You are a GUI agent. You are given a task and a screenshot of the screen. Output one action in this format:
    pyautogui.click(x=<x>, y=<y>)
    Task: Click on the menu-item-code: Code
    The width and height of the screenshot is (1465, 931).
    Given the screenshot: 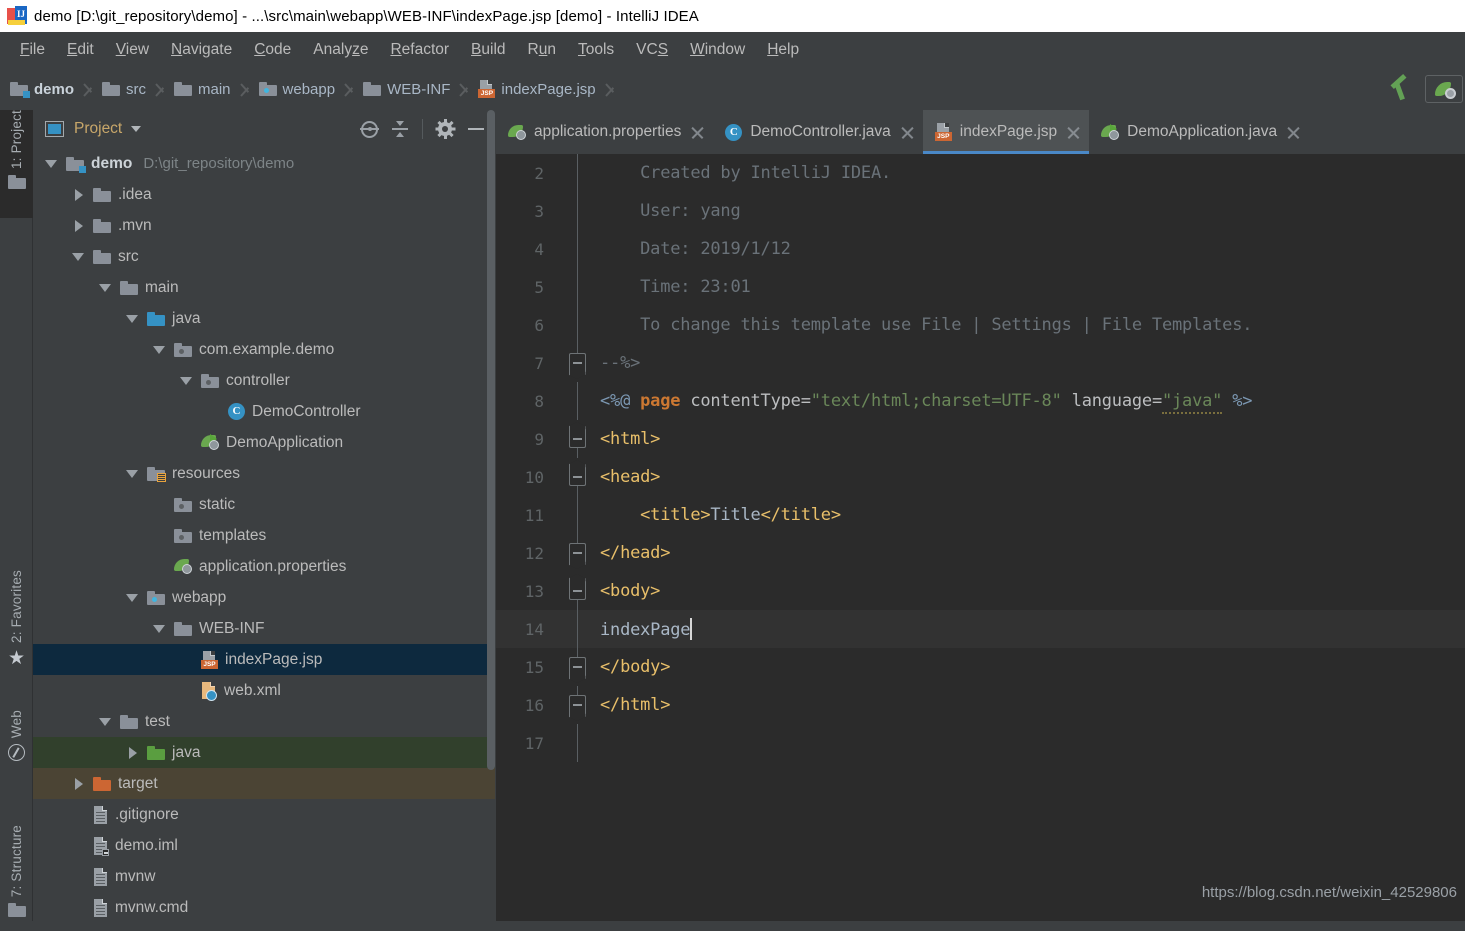 What is the action you would take?
    pyautogui.click(x=272, y=50)
    